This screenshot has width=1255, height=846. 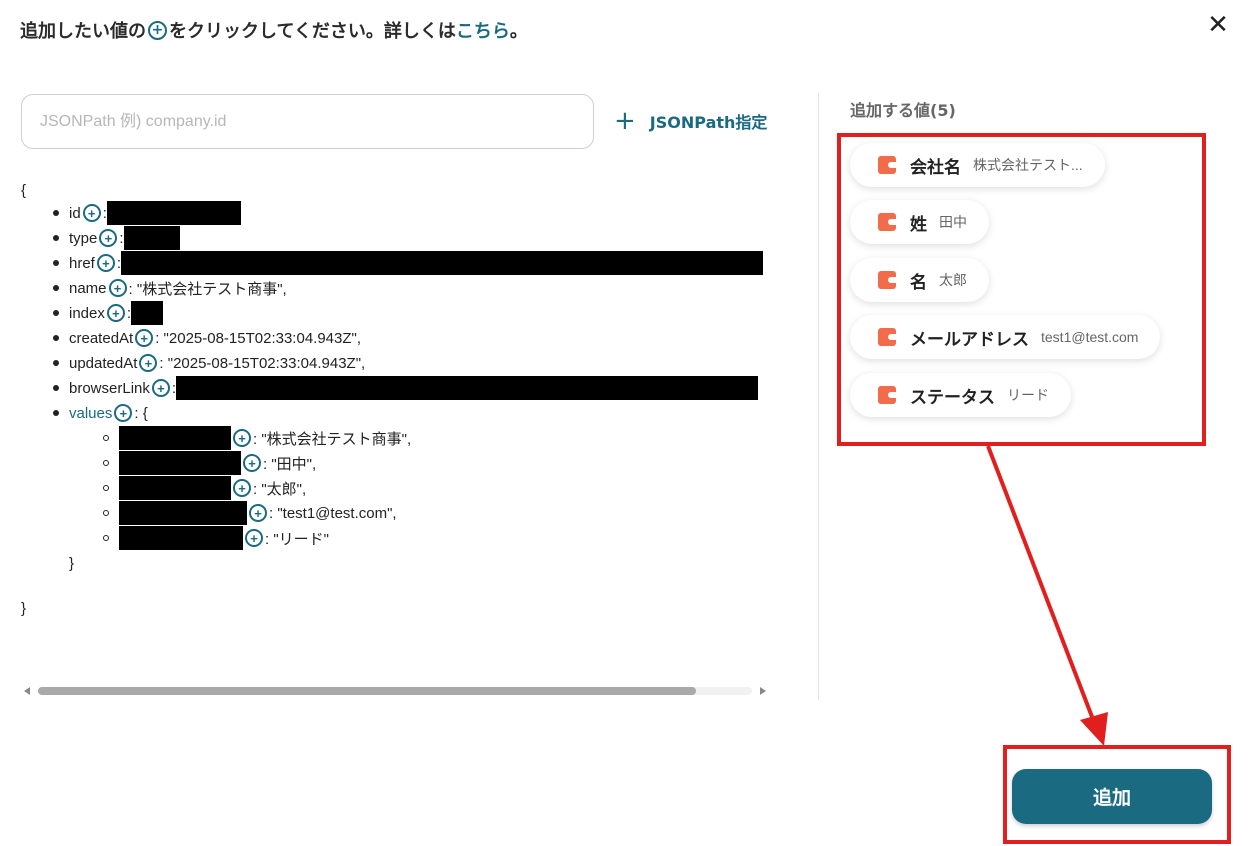 I want to click on add-circle-icon: +, so click(x=157, y=30).